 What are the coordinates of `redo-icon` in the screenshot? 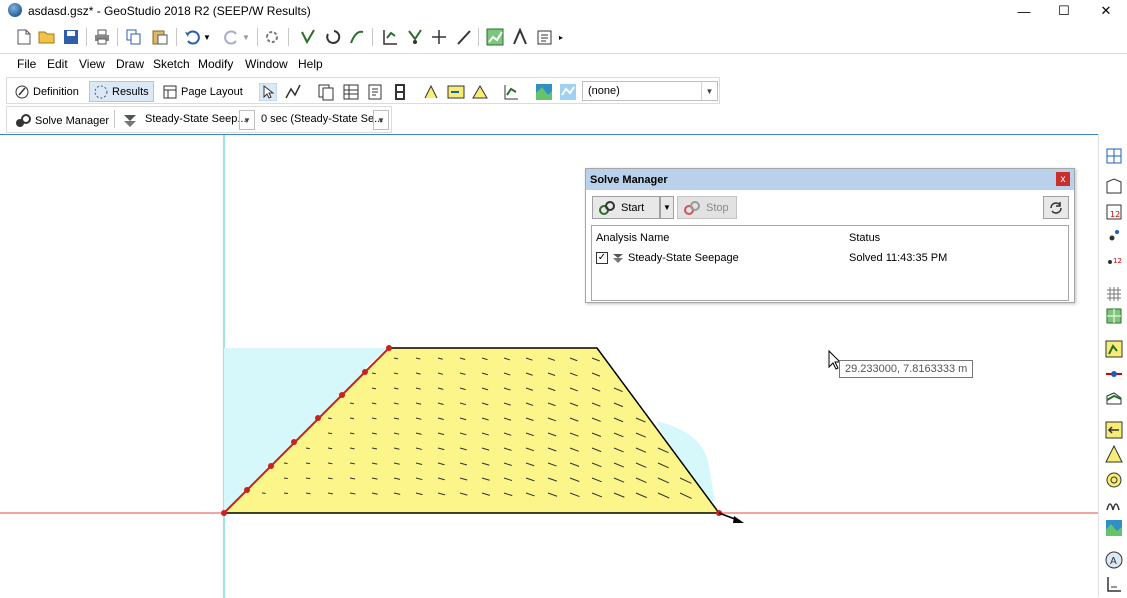 It's located at (232, 37).